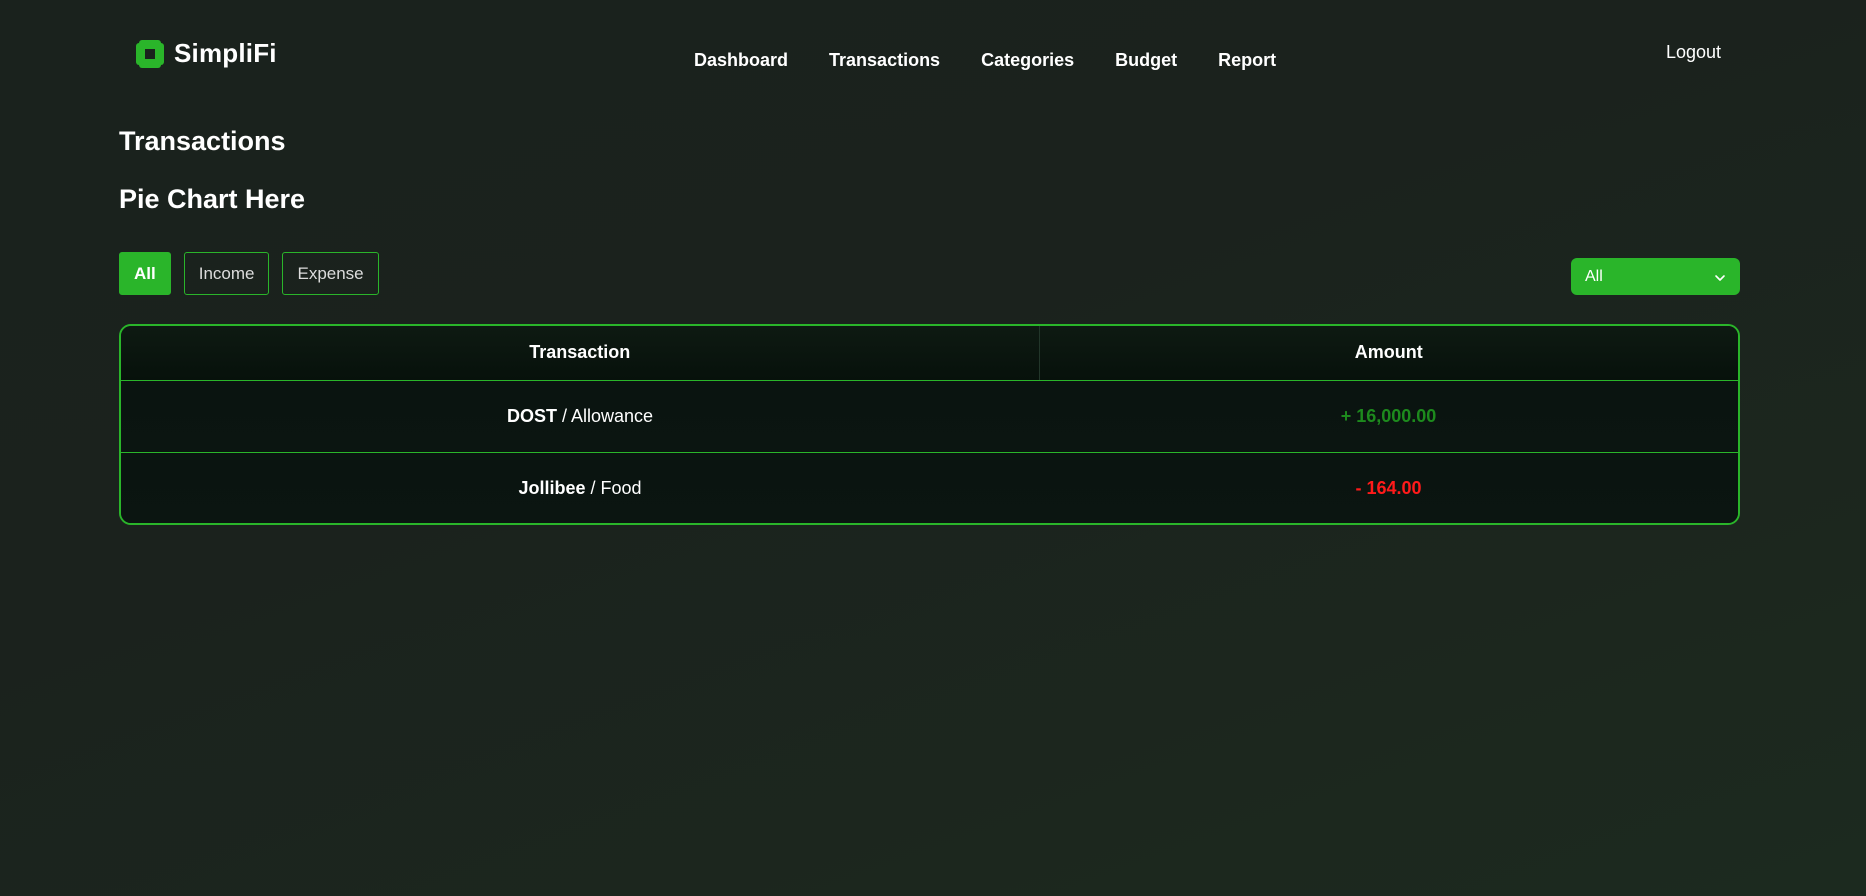 The width and height of the screenshot is (1866, 896). I want to click on column-header-amount: Amount, so click(1388, 353).